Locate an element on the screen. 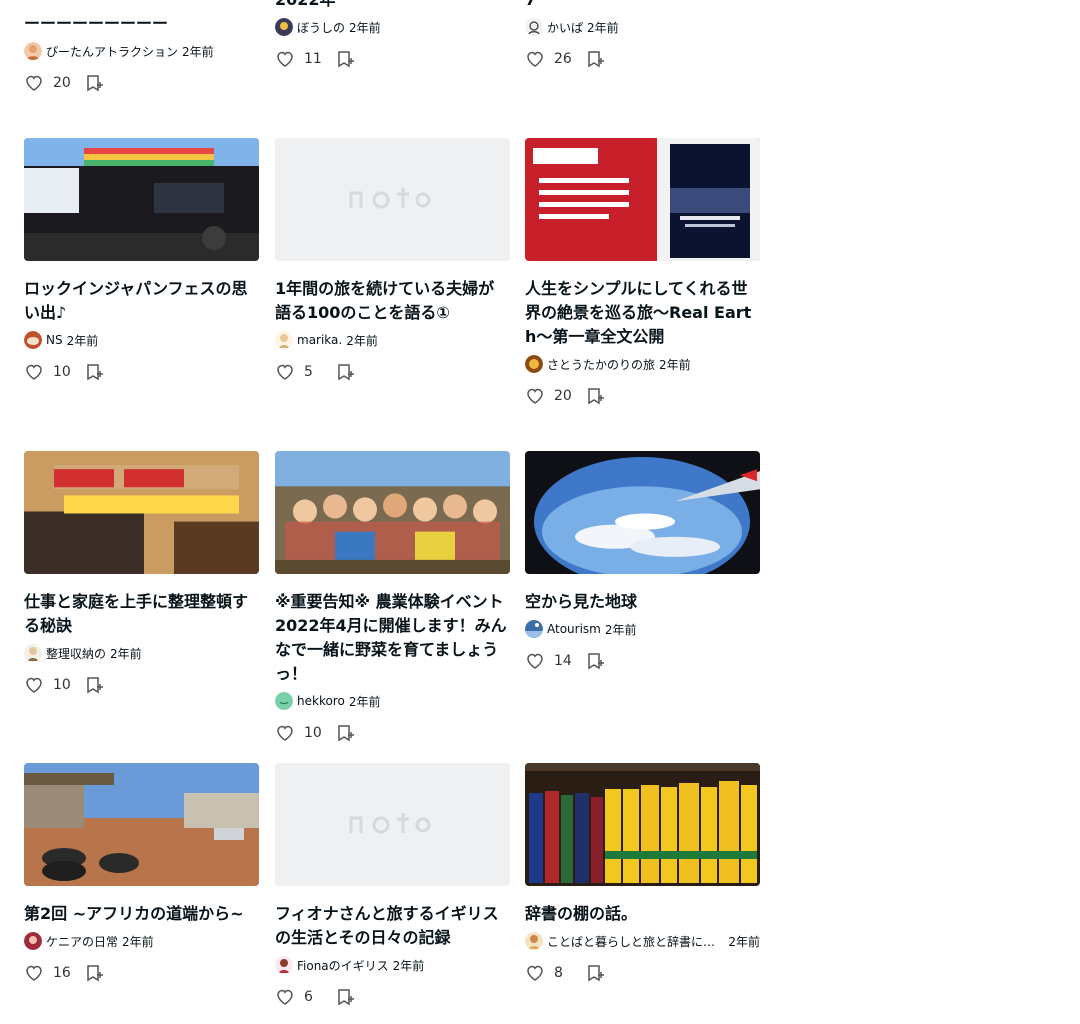 The height and width of the screenshot is (1024, 1080). author-name: ぴーたんアトラクション is located at coordinates (112, 51).